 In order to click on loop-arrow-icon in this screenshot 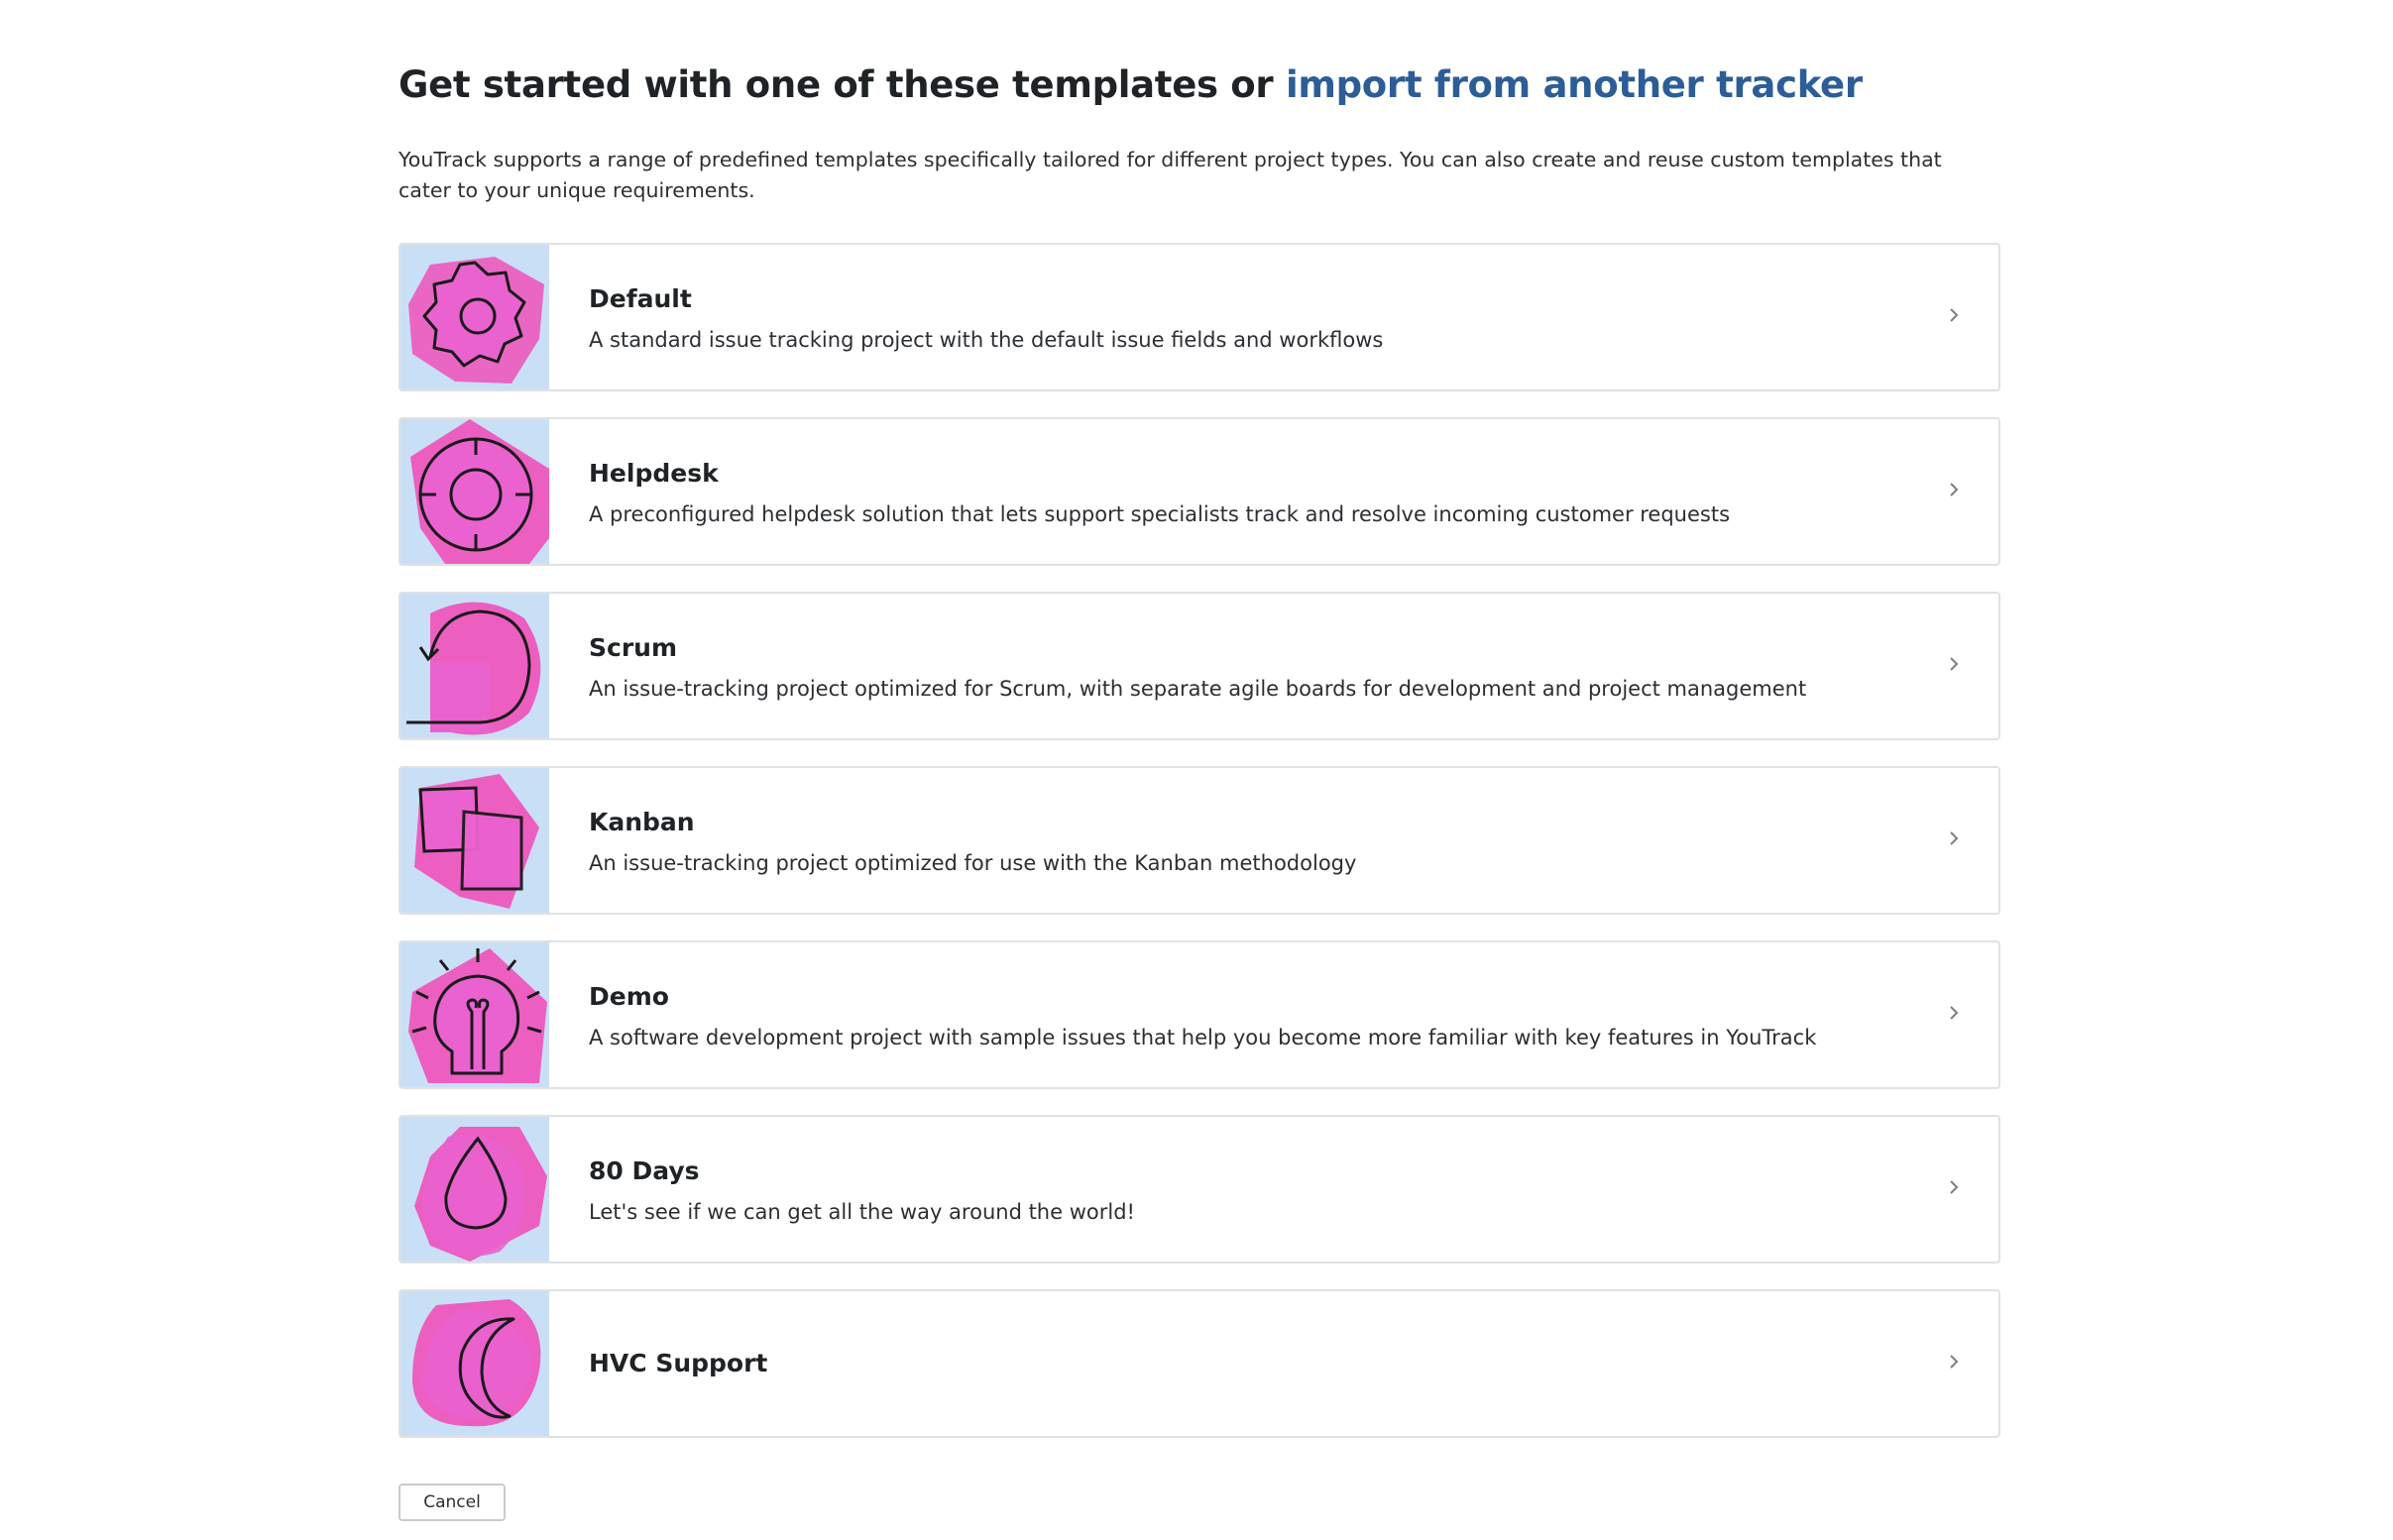, I will do `click(475, 666)`.